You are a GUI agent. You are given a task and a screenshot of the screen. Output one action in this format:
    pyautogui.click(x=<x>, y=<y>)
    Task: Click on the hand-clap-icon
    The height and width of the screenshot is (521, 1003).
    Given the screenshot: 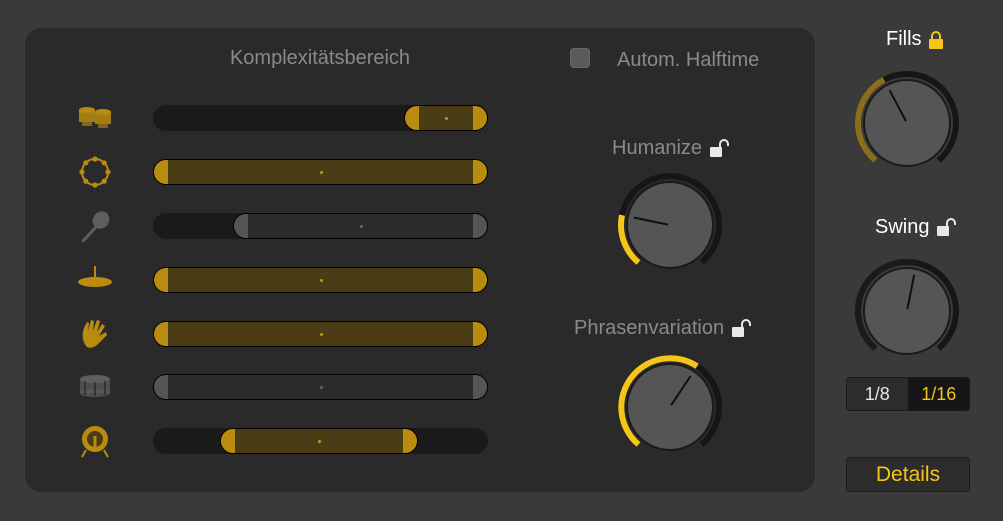 What is the action you would take?
    pyautogui.click(x=95, y=334)
    